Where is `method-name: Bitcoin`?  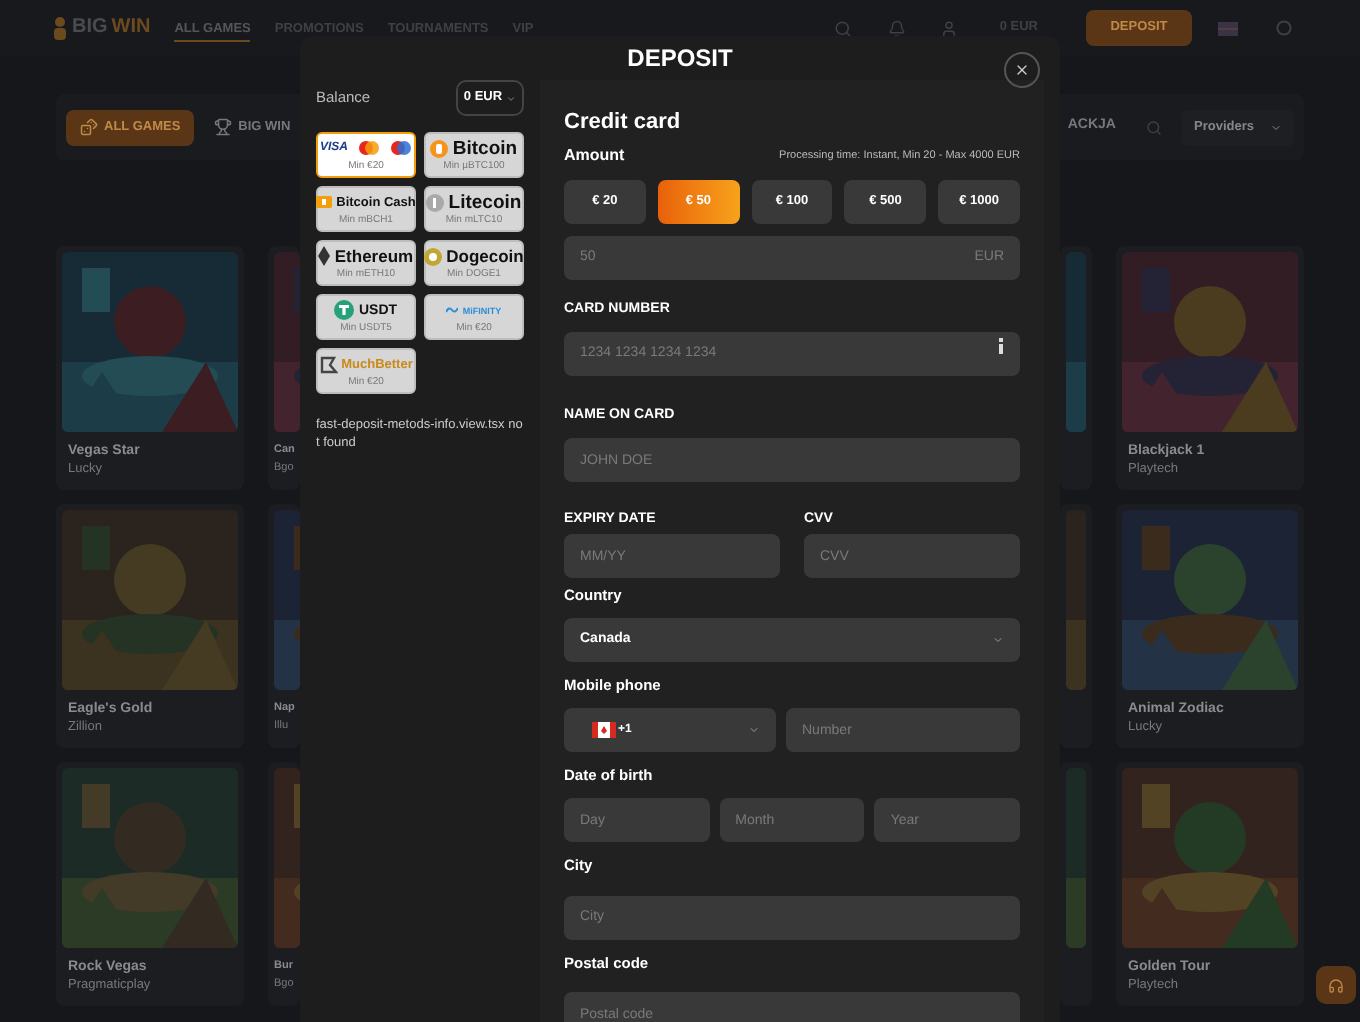
method-name: Bitcoin is located at coordinates (485, 148).